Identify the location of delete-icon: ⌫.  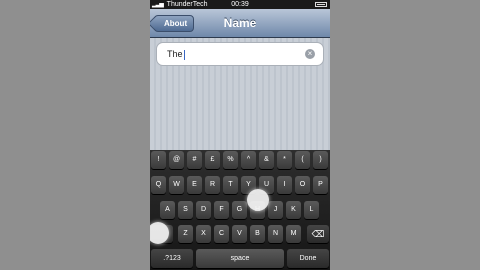
(318, 234).